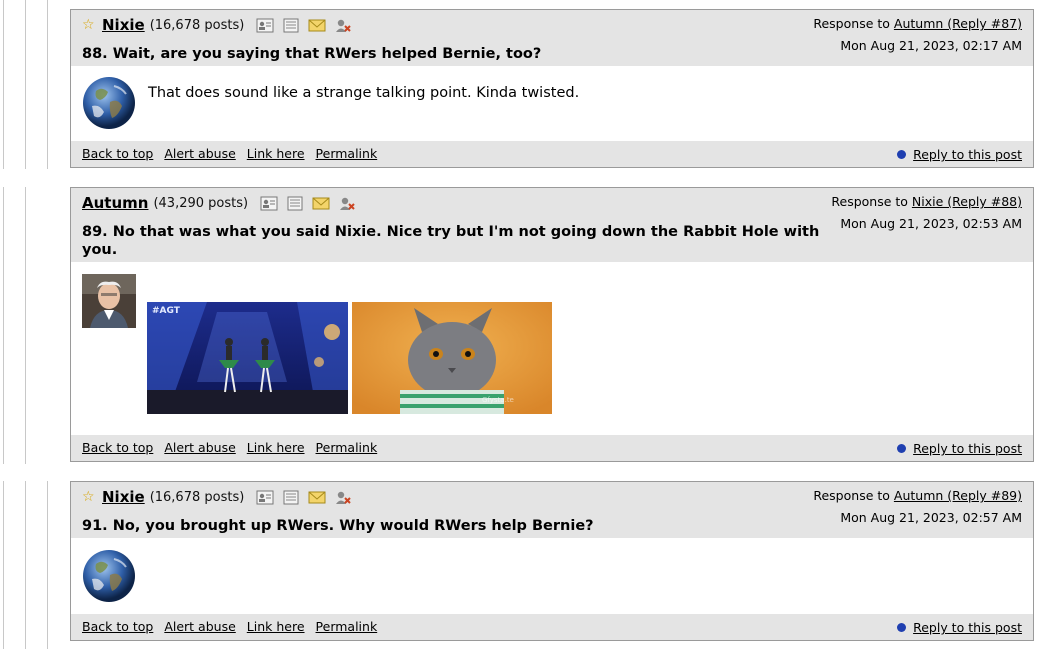  I want to click on ballet-dancers-gif: #AGT, so click(247, 358).